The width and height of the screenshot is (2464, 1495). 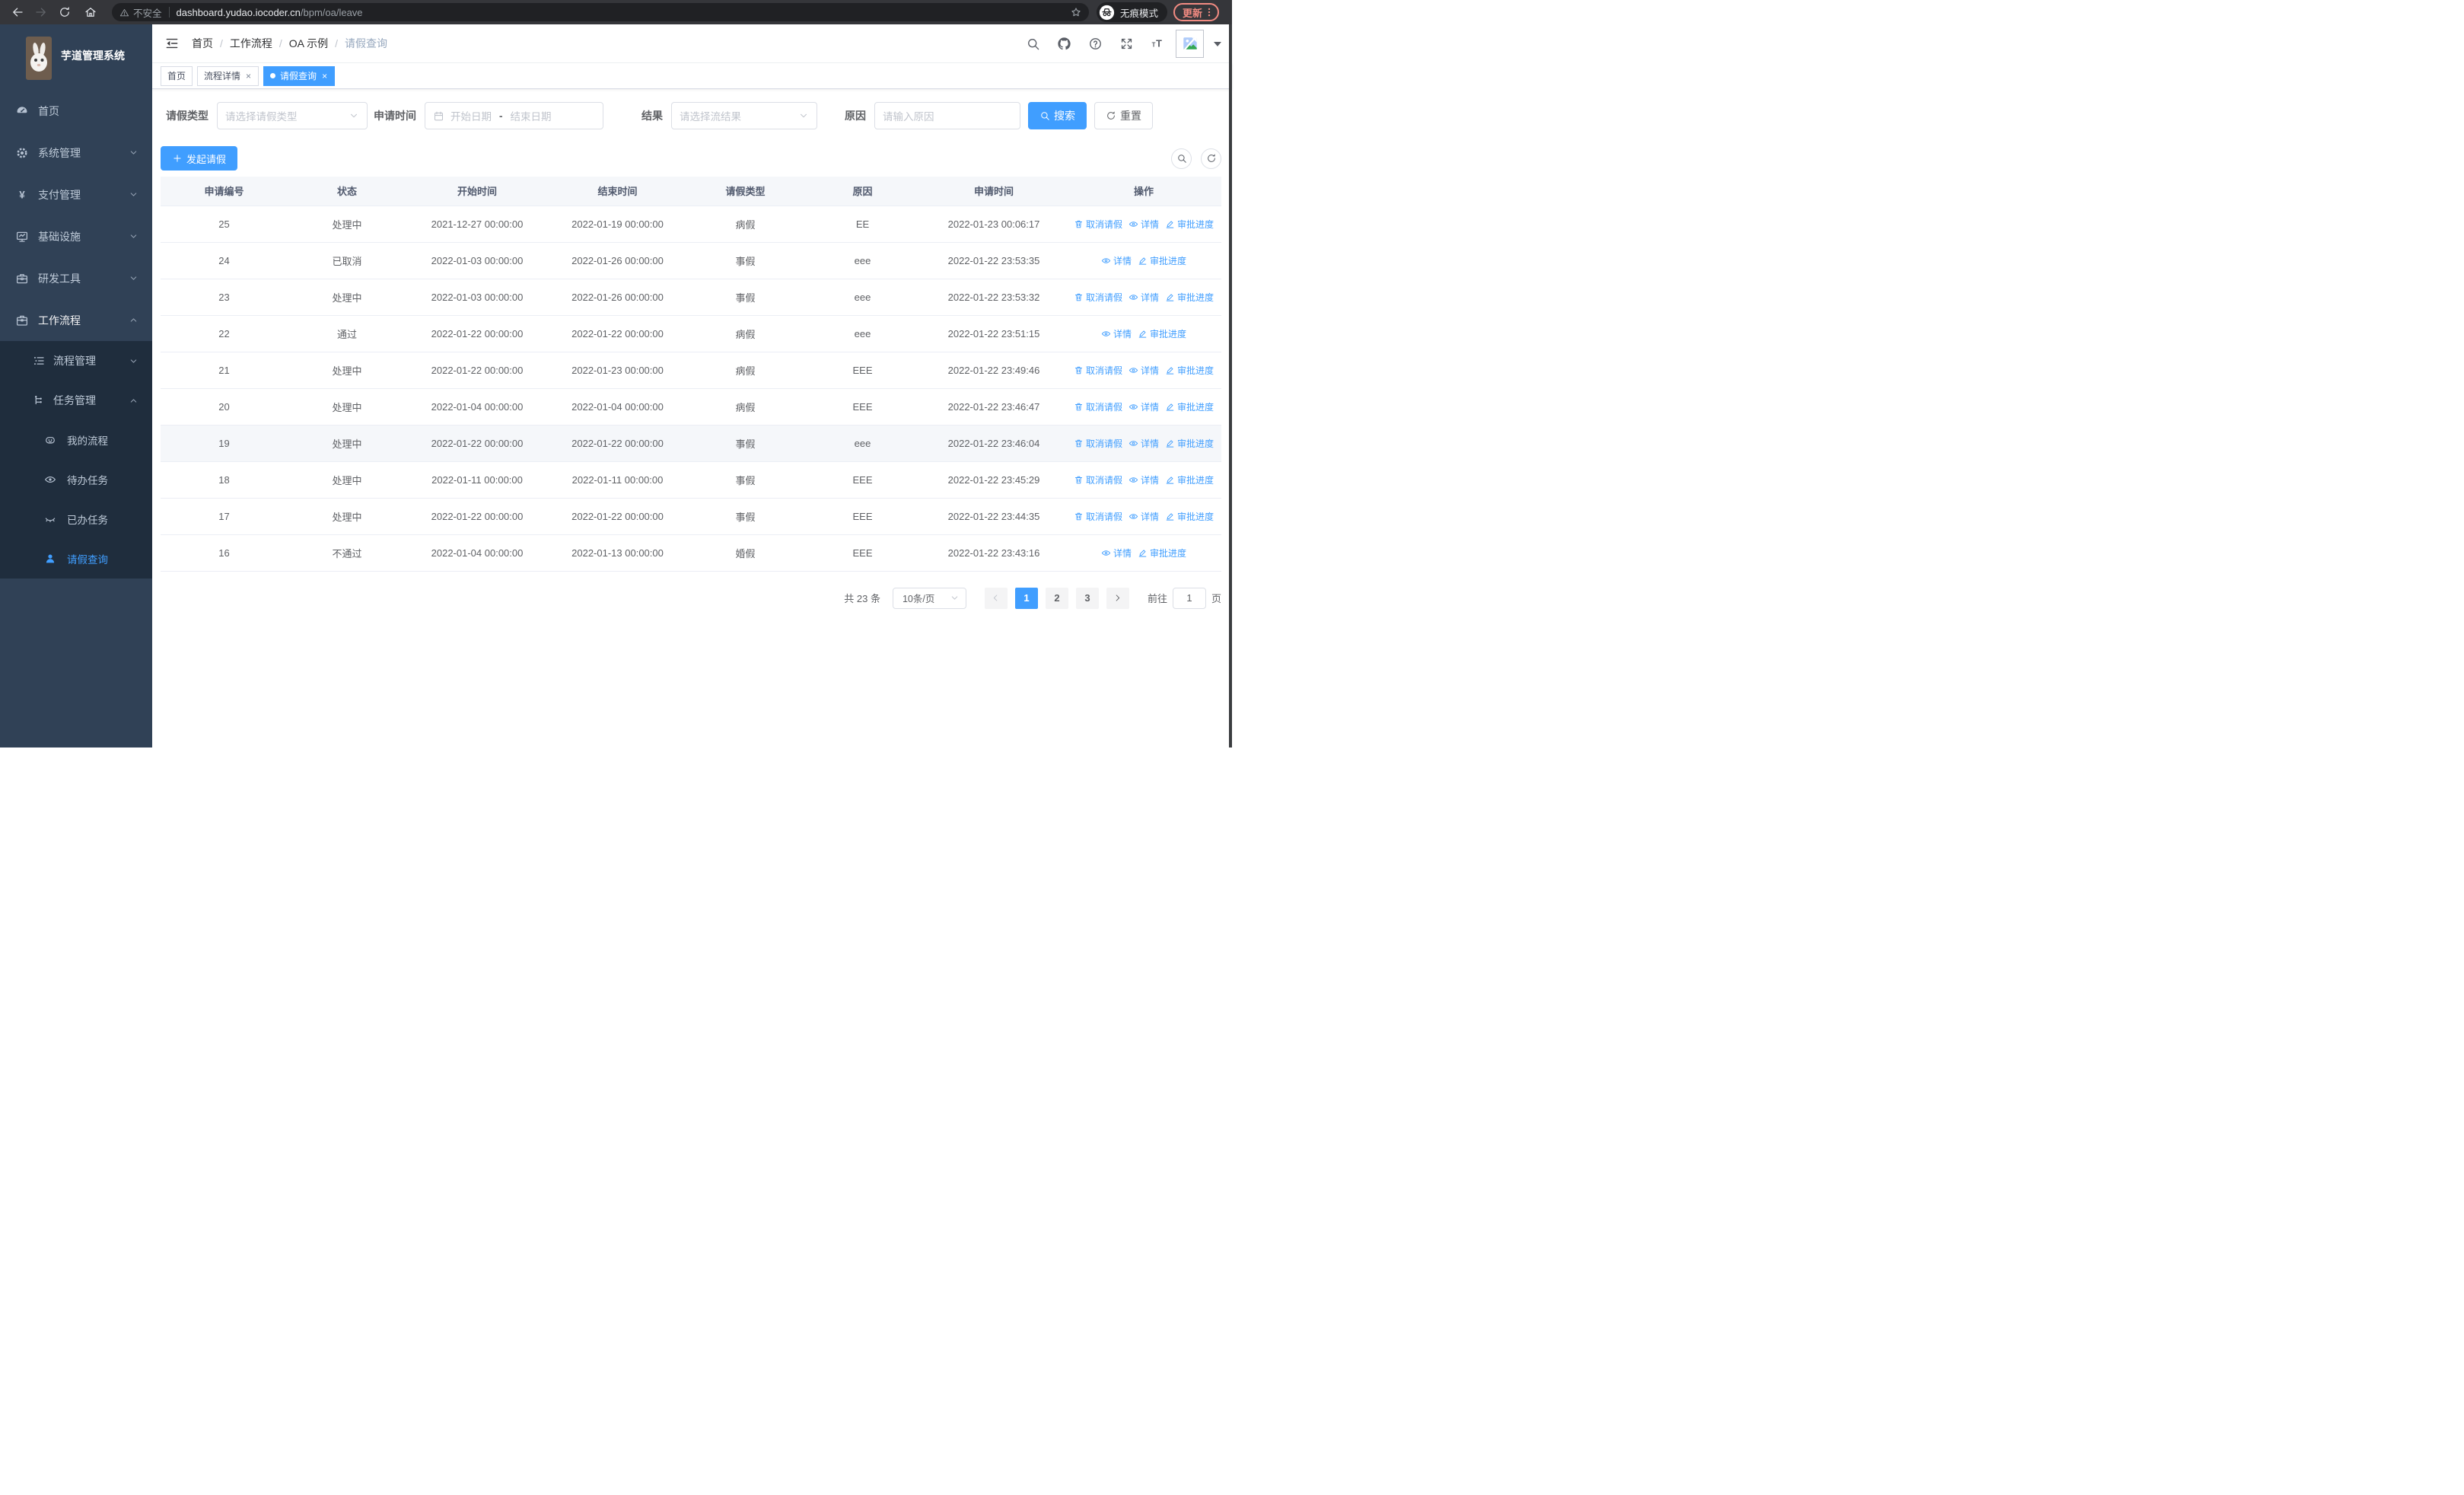 I want to click on toggle-search-button, so click(x=1181, y=158).